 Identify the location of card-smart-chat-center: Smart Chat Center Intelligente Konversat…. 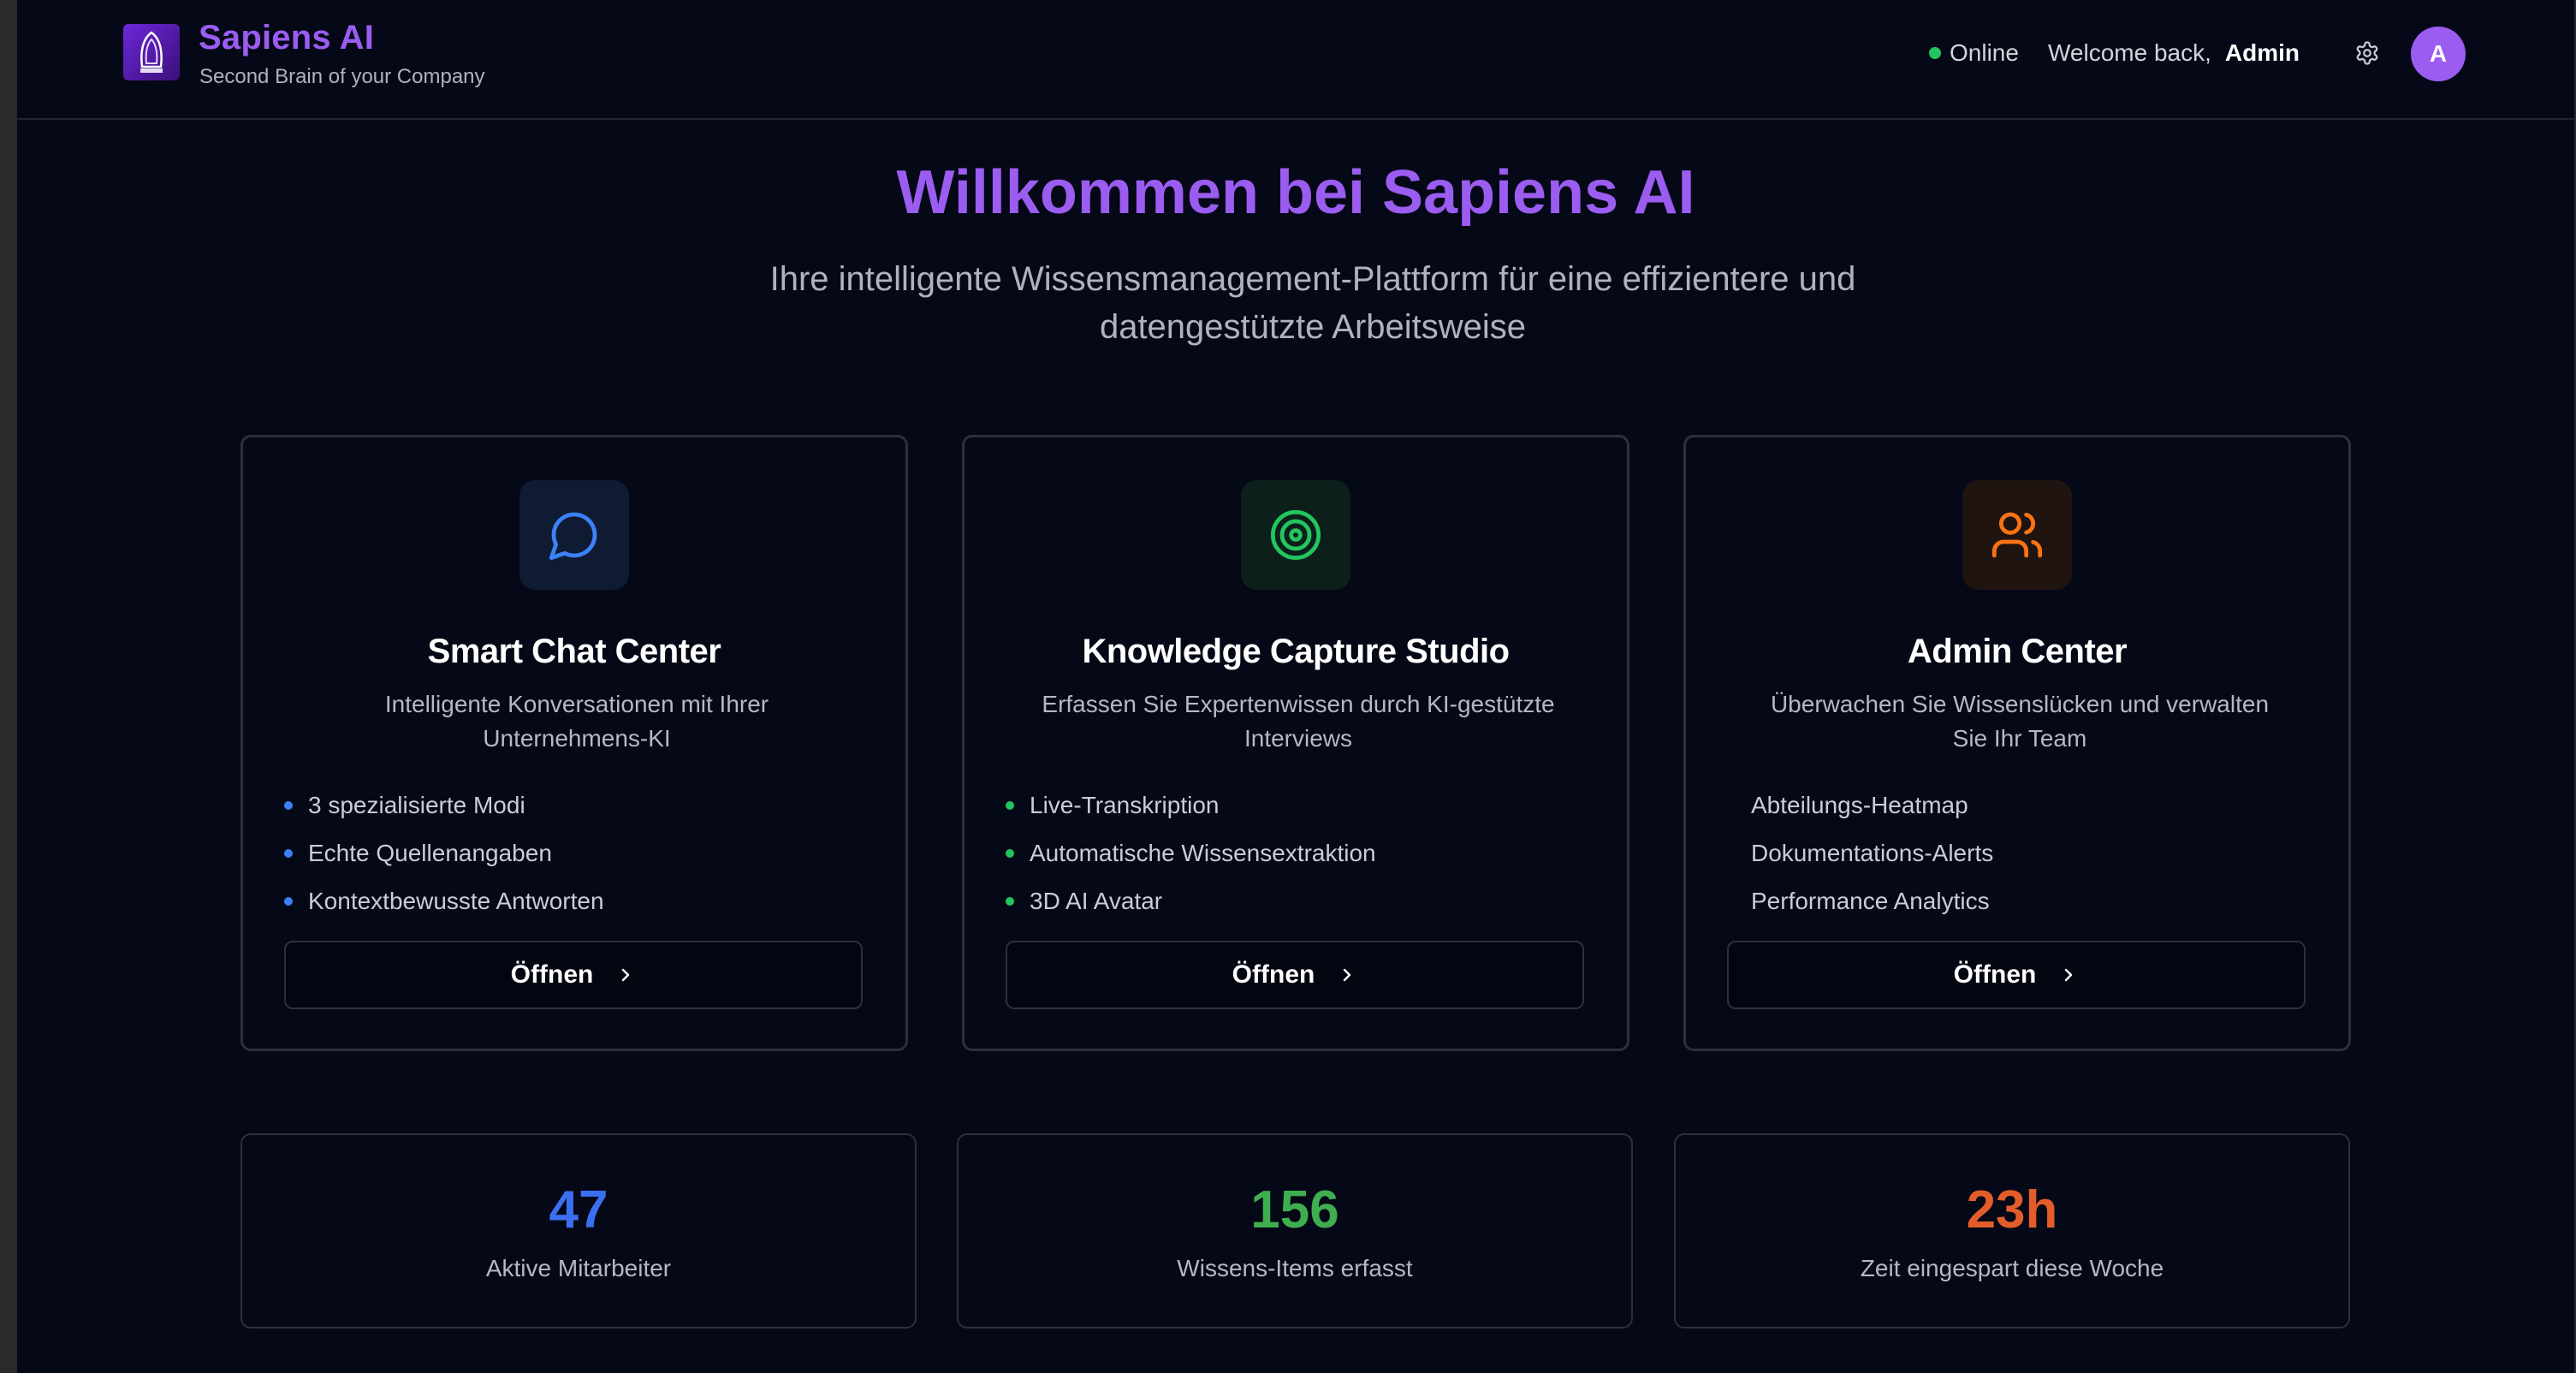
(574, 743).